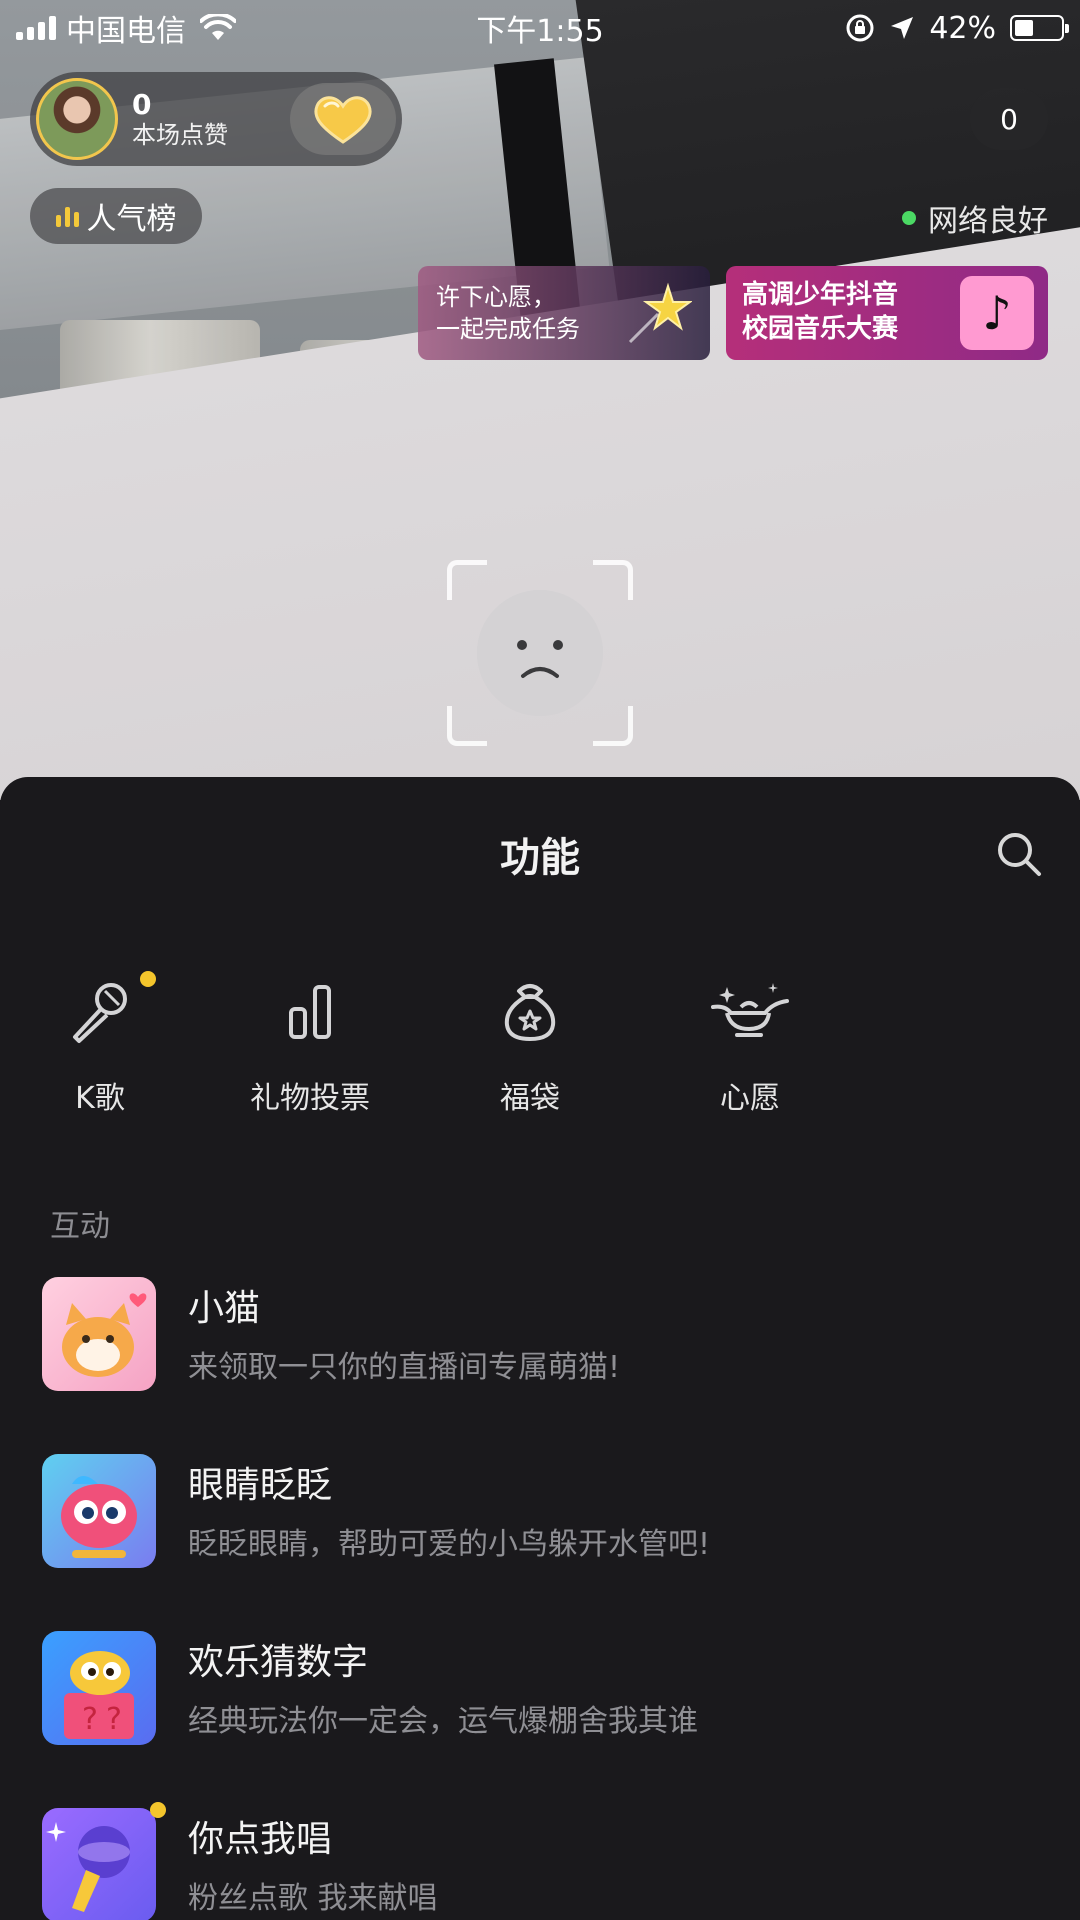 The image size is (1080, 1920). What do you see at coordinates (99, 1334) in the screenshot?
I see `cat-game-icon` at bounding box center [99, 1334].